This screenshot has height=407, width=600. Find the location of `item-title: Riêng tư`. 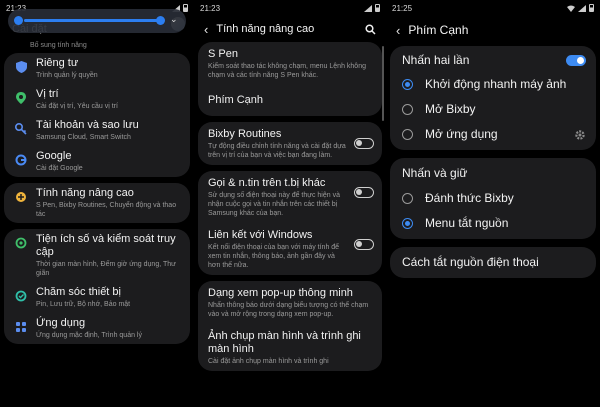

item-title: Riêng tư is located at coordinates (57, 63).